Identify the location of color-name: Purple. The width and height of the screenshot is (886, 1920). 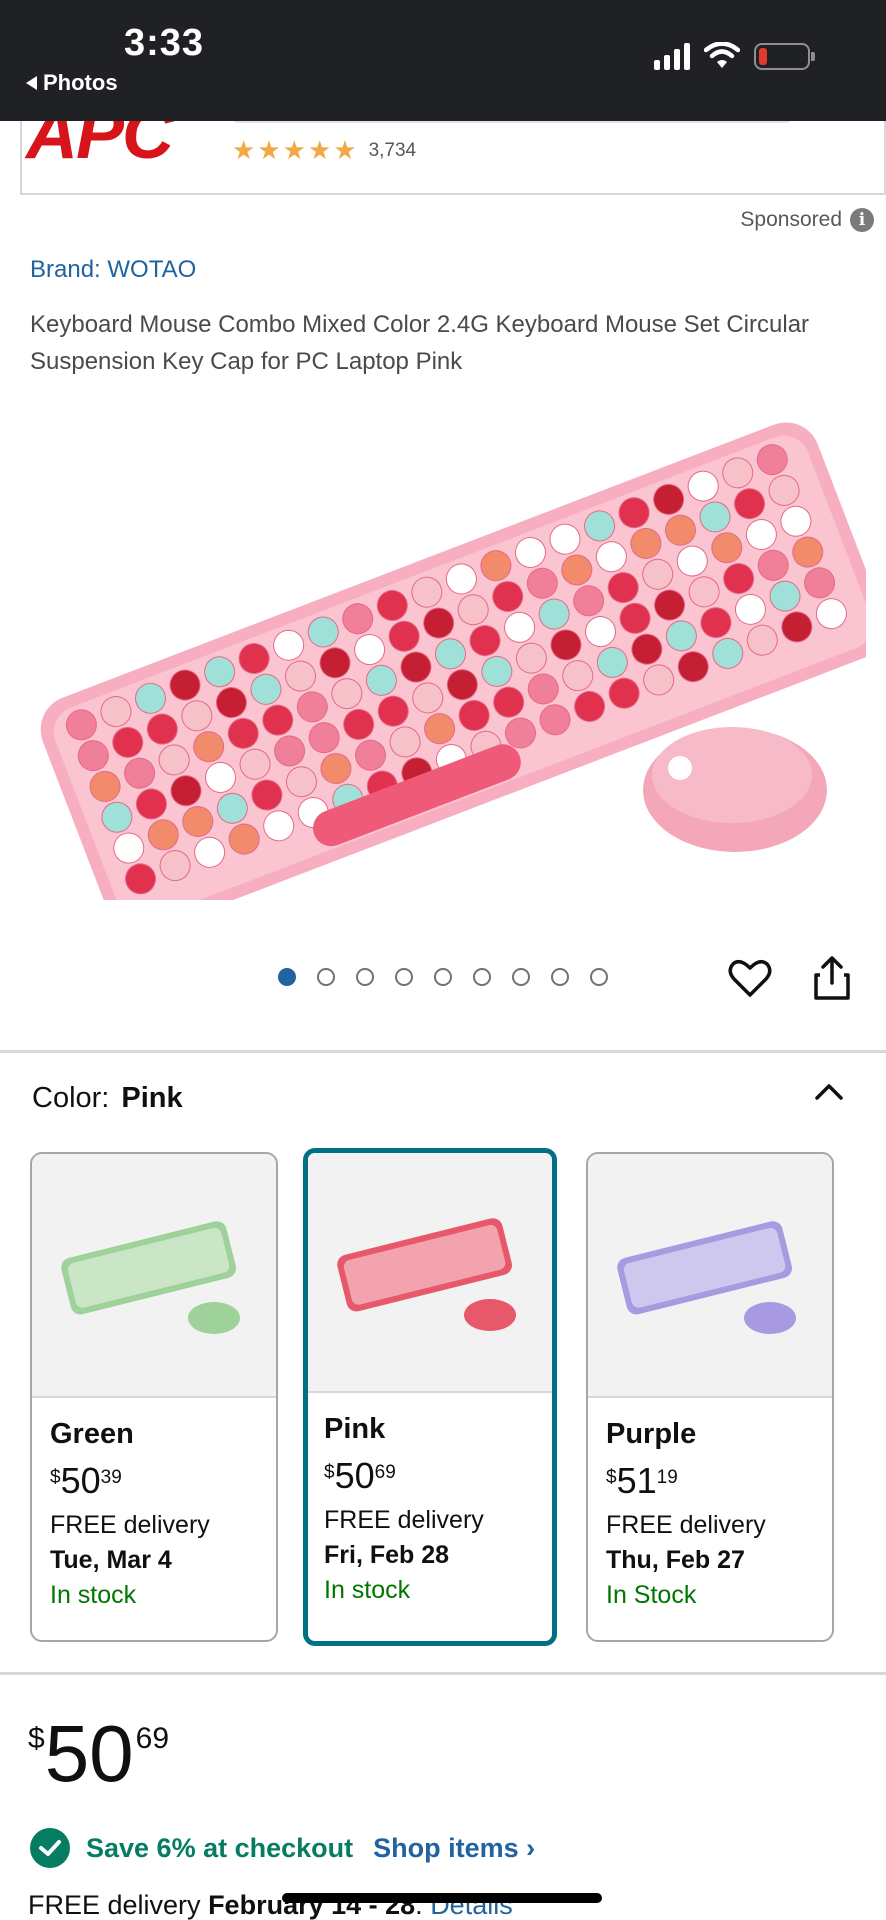
(651, 1434).